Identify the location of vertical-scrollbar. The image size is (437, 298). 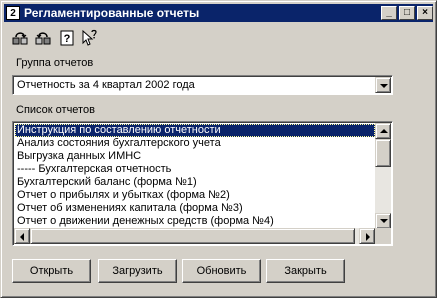
(383, 176).